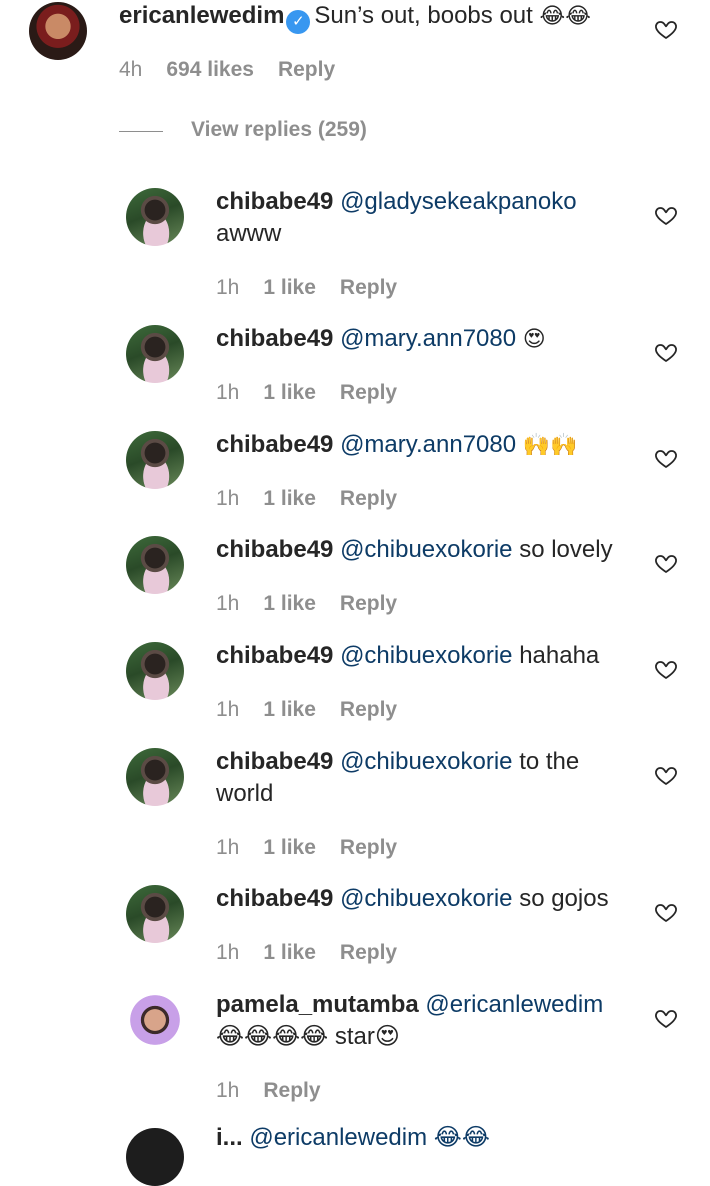 The image size is (710, 1186). I want to click on comment-text: 😍, so click(534, 339).